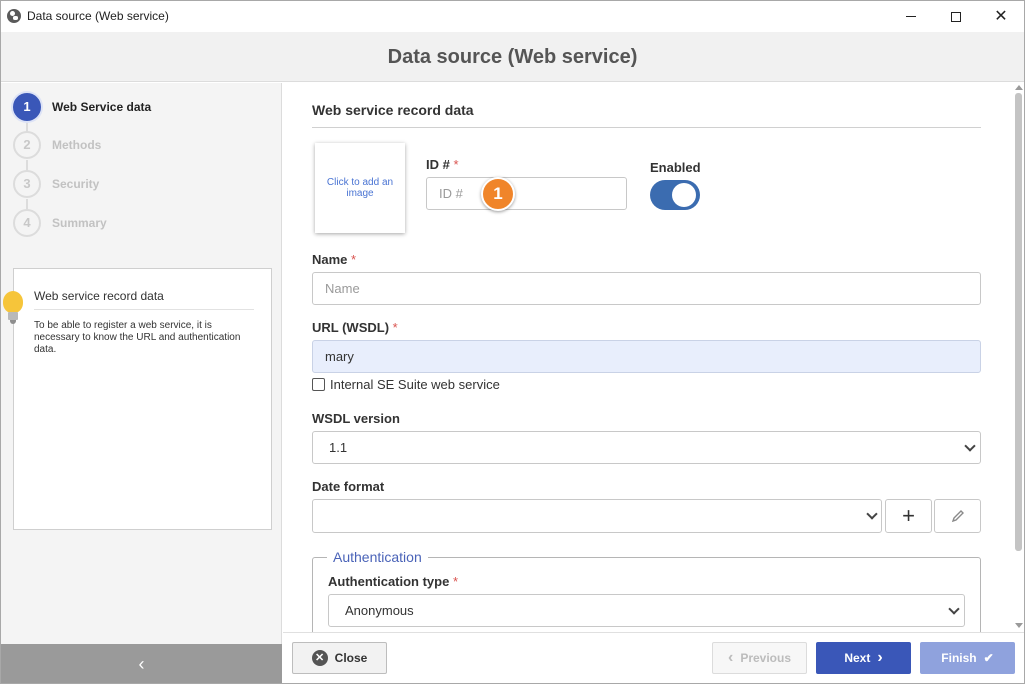 The image size is (1025, 684). I want to click on wsdl-version-select: 1.1, so click(646, 447).